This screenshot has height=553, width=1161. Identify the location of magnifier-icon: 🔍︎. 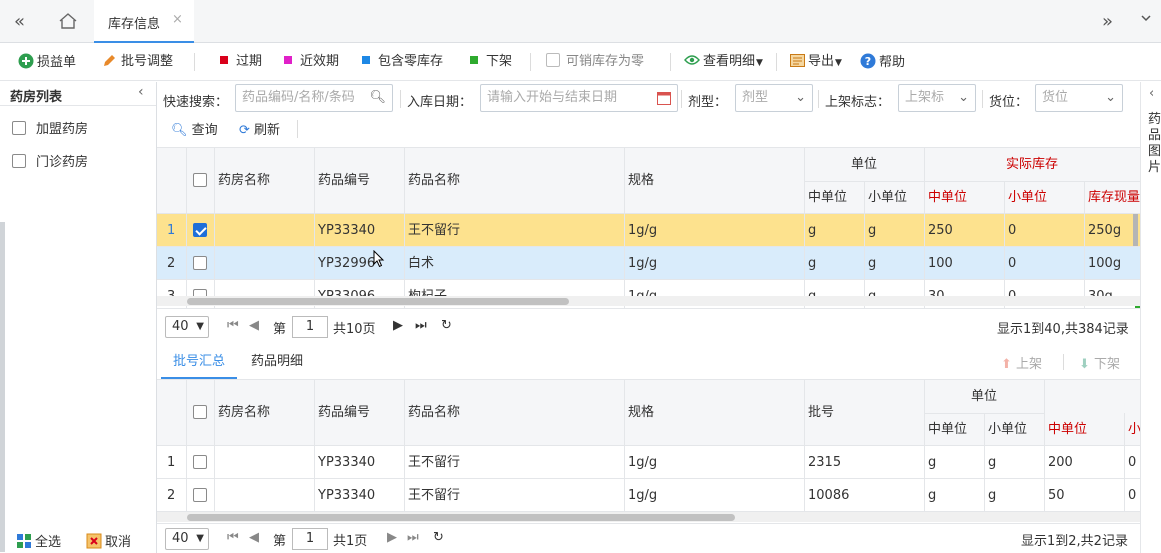
(179, 130).